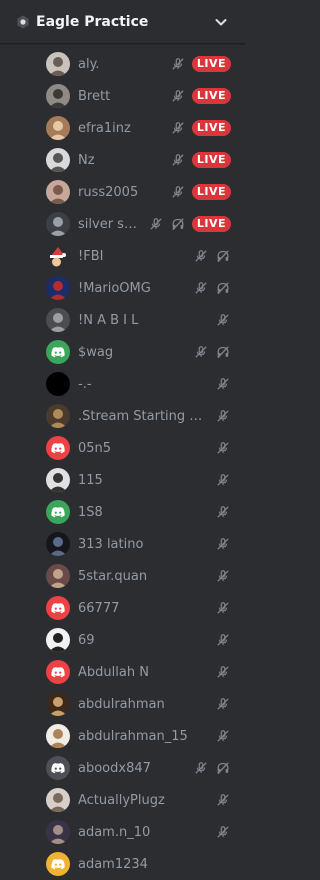 The height and width of the screenshot is (880, 320). What do you see at coordinates (113, 672) in the screenshot?
I see `participant-name: Abdullah N` at bounding box center [113, 672].